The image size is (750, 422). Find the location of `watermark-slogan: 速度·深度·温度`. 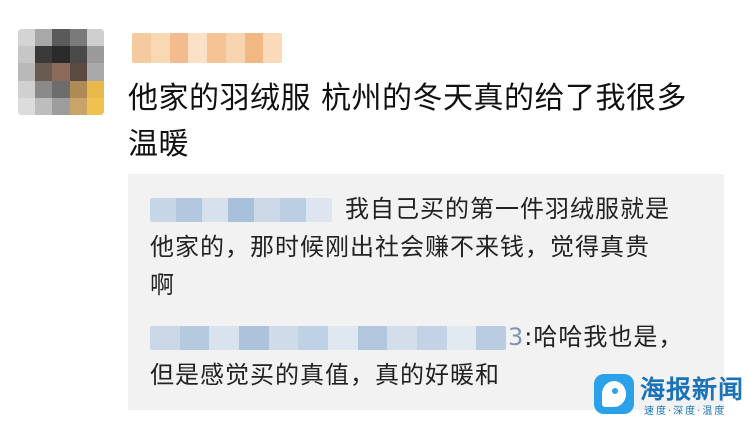

watermark-slogan: 速度·深度·温度 is located at coordinates (685, 411).